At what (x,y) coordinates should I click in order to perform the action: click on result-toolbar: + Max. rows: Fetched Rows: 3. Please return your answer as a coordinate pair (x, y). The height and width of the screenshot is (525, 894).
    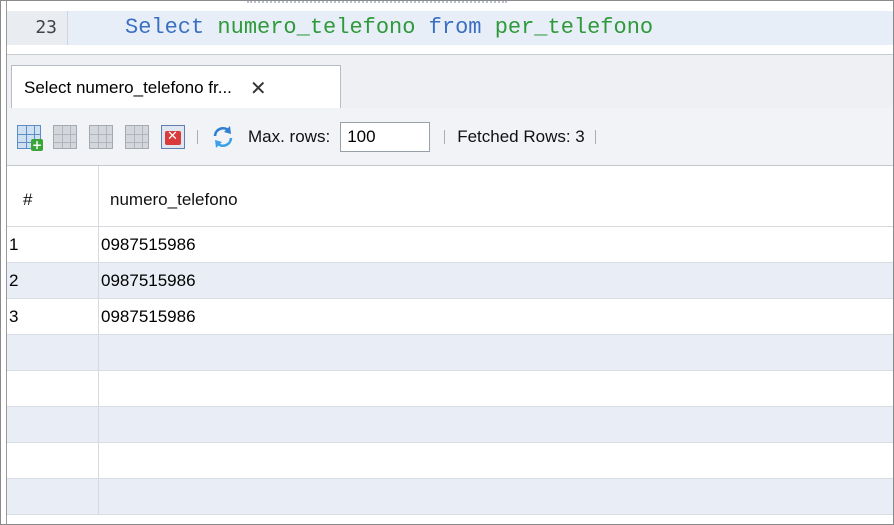
    Looking at the image, I should click on (450, 137).